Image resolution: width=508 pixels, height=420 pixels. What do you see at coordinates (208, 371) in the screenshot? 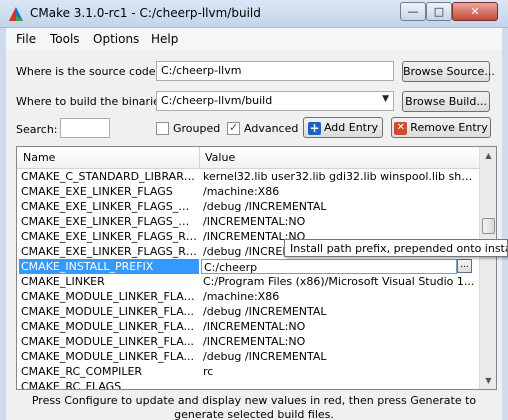
I see `row-value: rc` at bounding box center [208, 371].